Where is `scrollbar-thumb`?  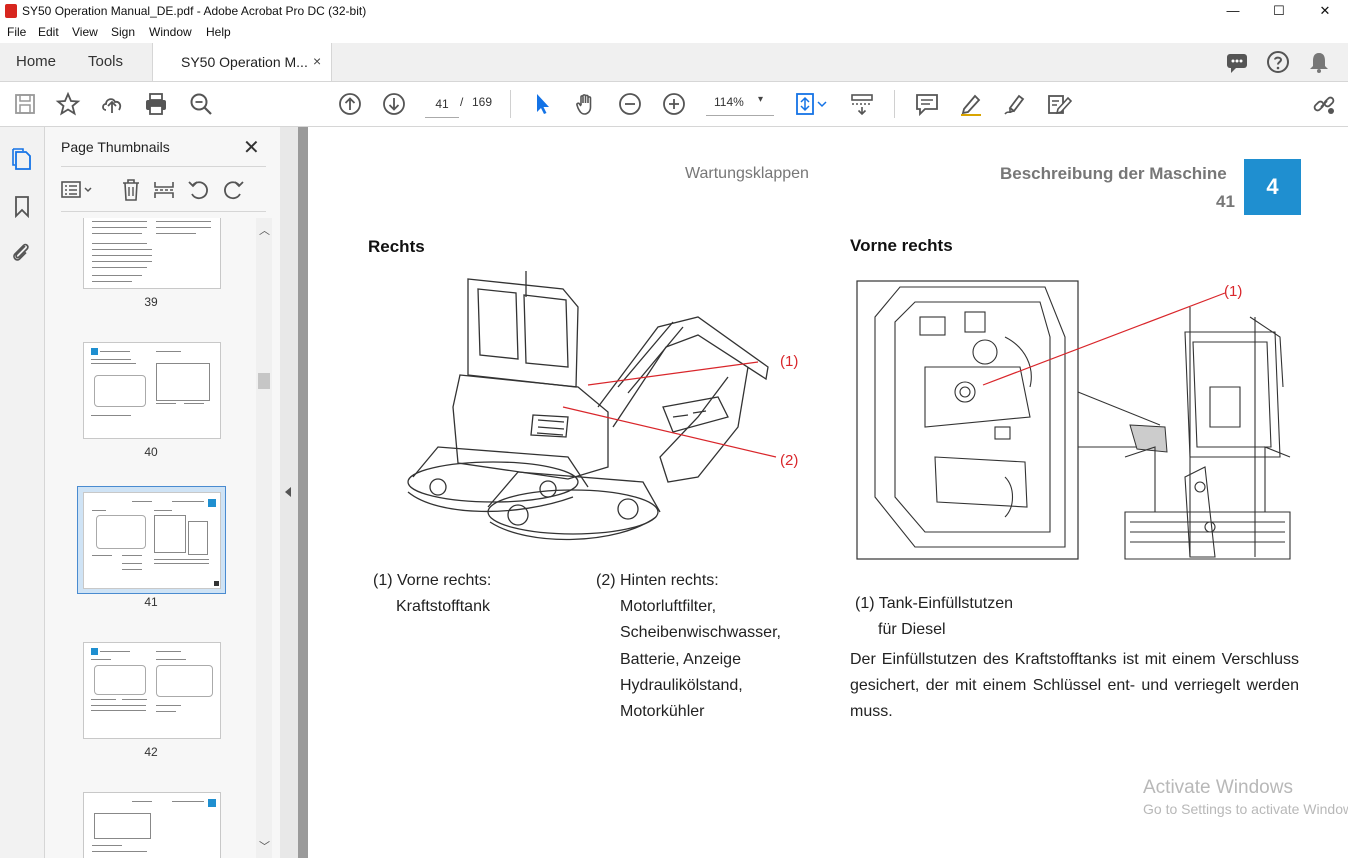
scrollbar-thumb is located at coordinates (264, 381).